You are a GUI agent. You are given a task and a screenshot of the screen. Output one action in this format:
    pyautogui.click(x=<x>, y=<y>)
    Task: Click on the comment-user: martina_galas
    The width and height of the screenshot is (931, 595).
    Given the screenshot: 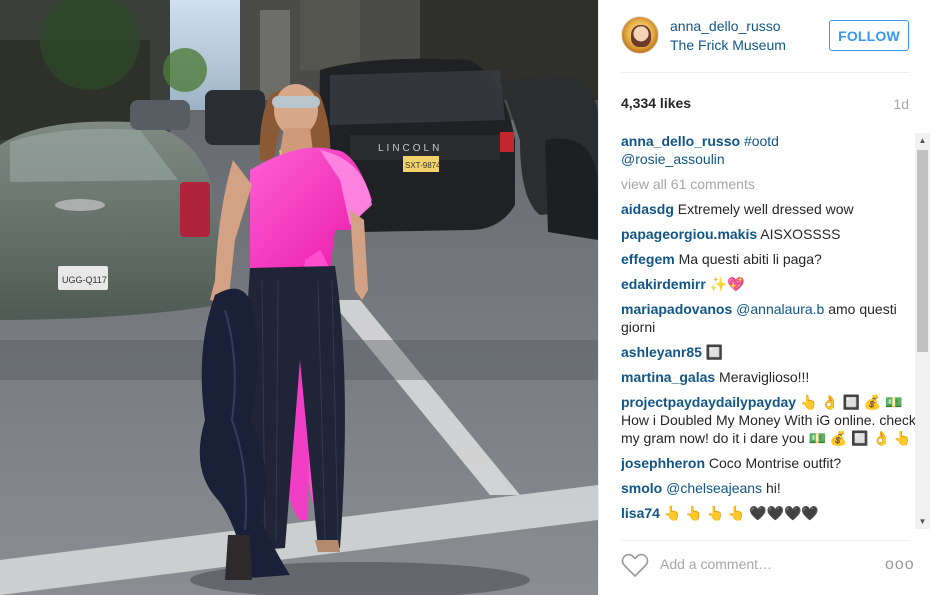 What is the action you would take?
    pyautogui.click(x=668, y=377)
    